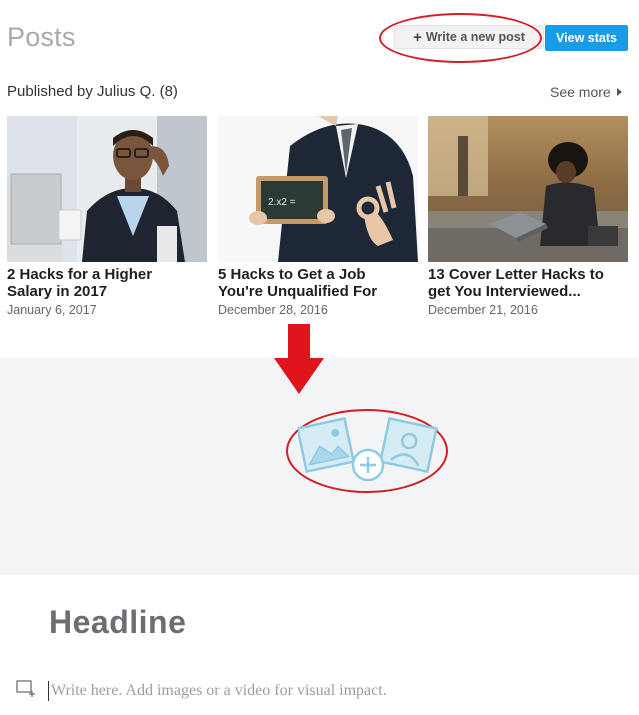  I want to click on post-date: December 21, 2016, so click(483, 310).